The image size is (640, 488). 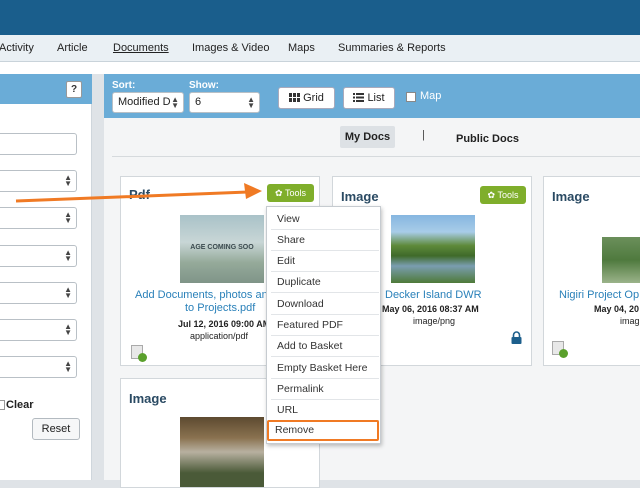 I want to click on list-view-button: List, so click(x=369, y=98).